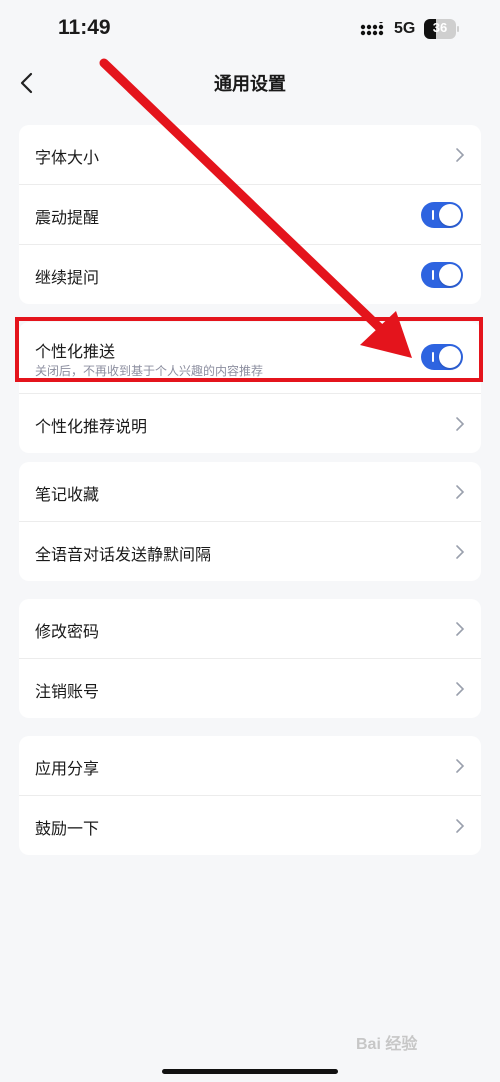 The height and width of the screenshot is (1082, 500). I want to click on status-bar: 11:49 5G 36, so click(250, 30).